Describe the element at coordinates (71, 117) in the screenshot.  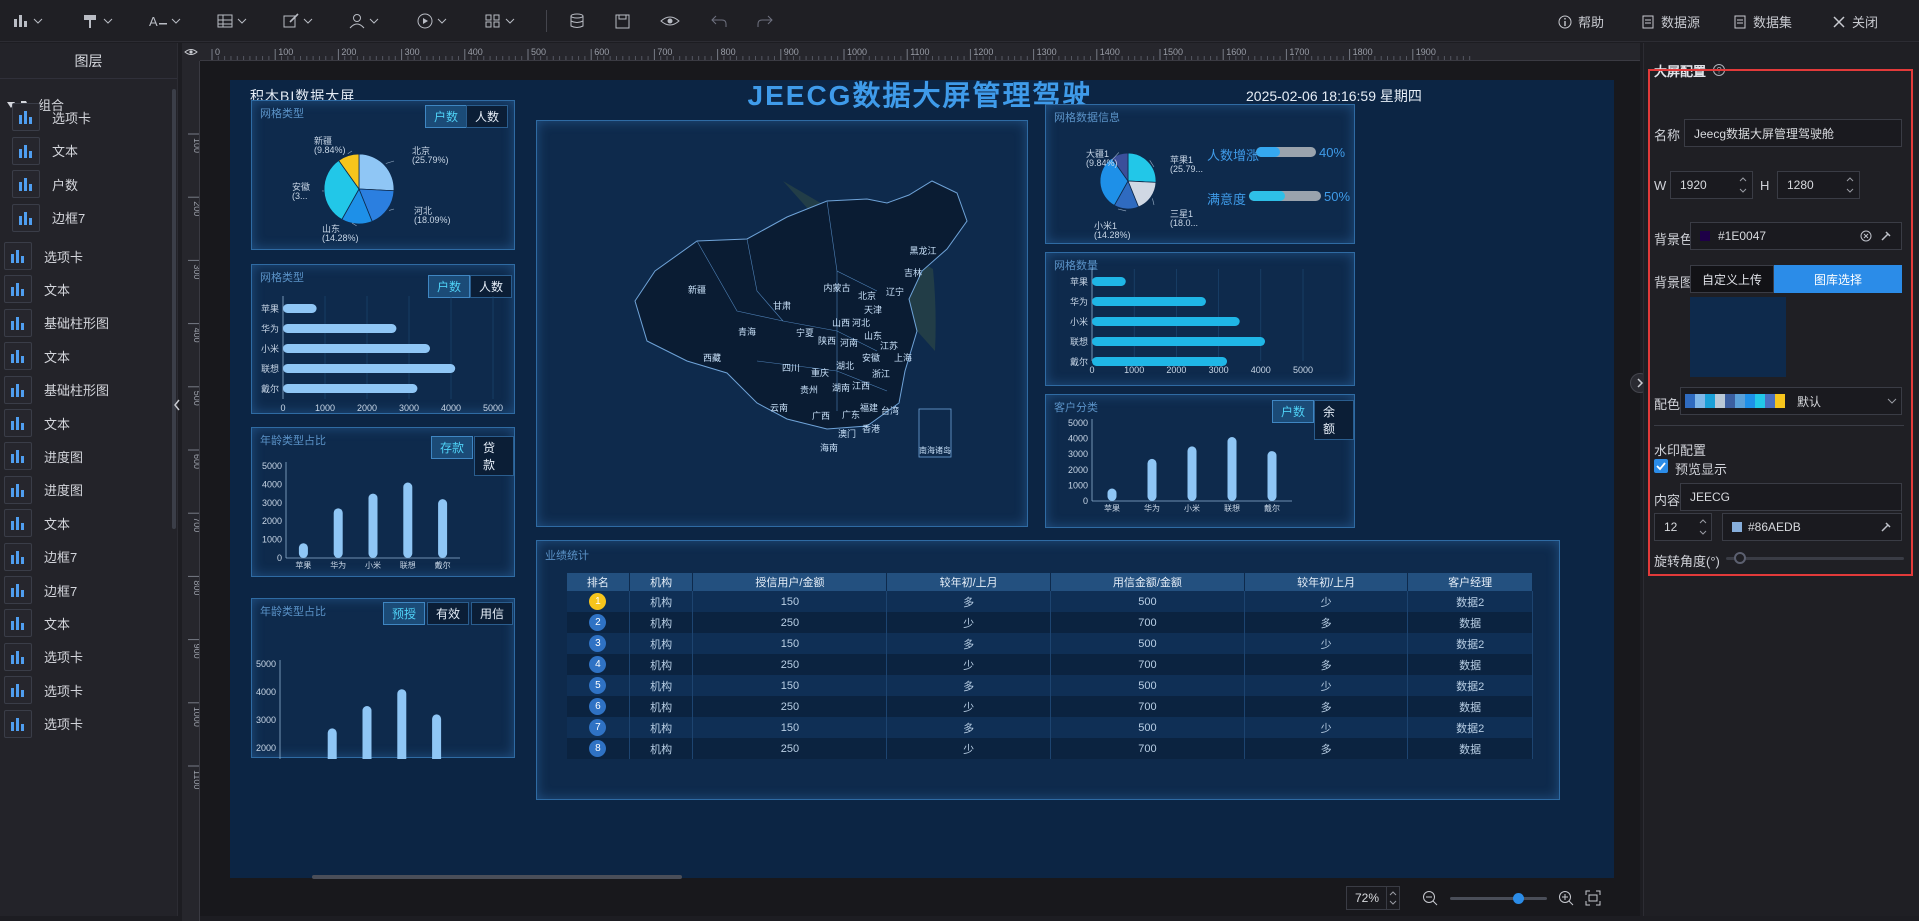
I see `layer-item-label: 选项卡` at that location.